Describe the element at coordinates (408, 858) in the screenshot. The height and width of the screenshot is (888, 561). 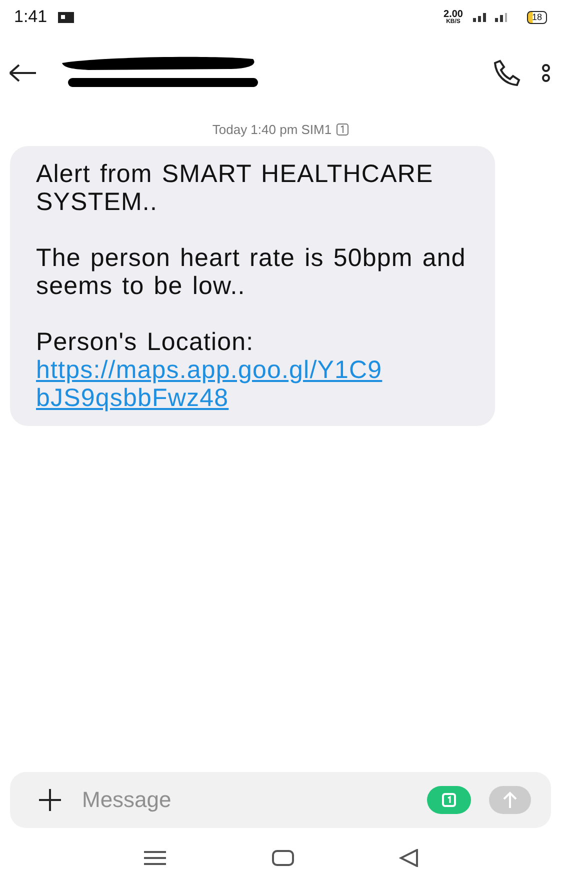
I see `back-icon` at that location.